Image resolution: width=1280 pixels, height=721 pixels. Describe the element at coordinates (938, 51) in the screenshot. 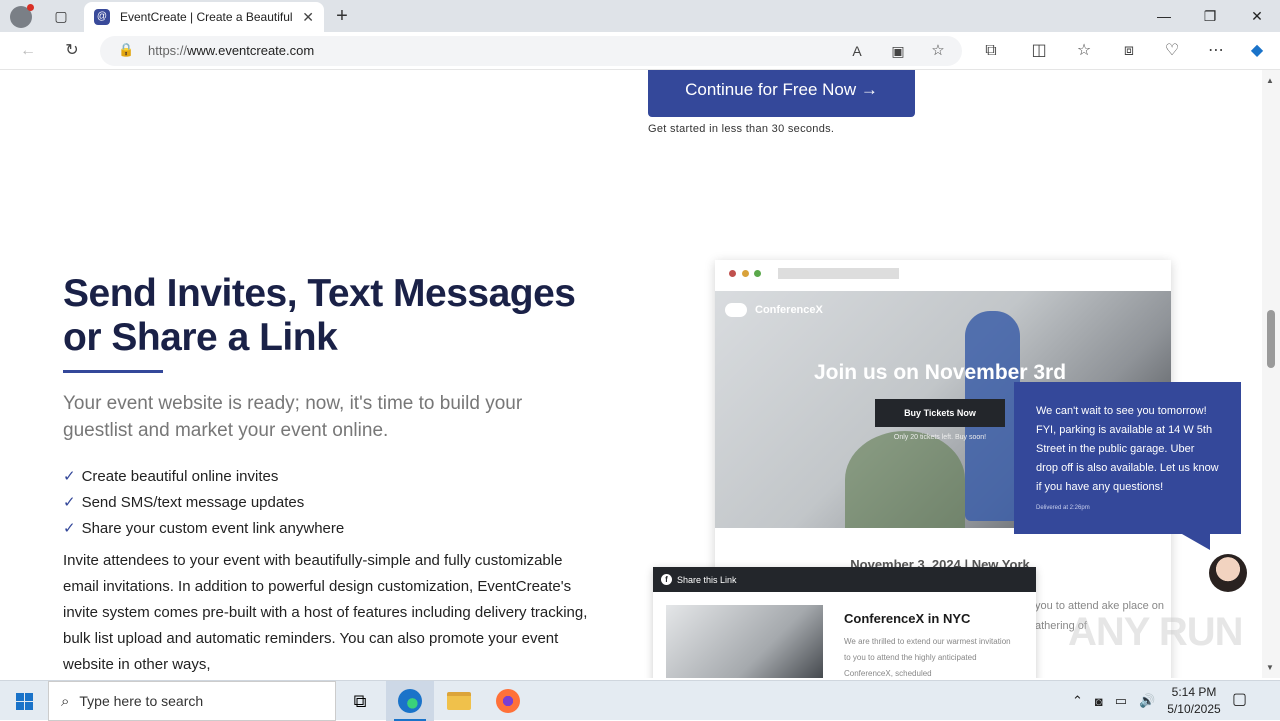

I see `favorite-star-icon: ☆` at that location.